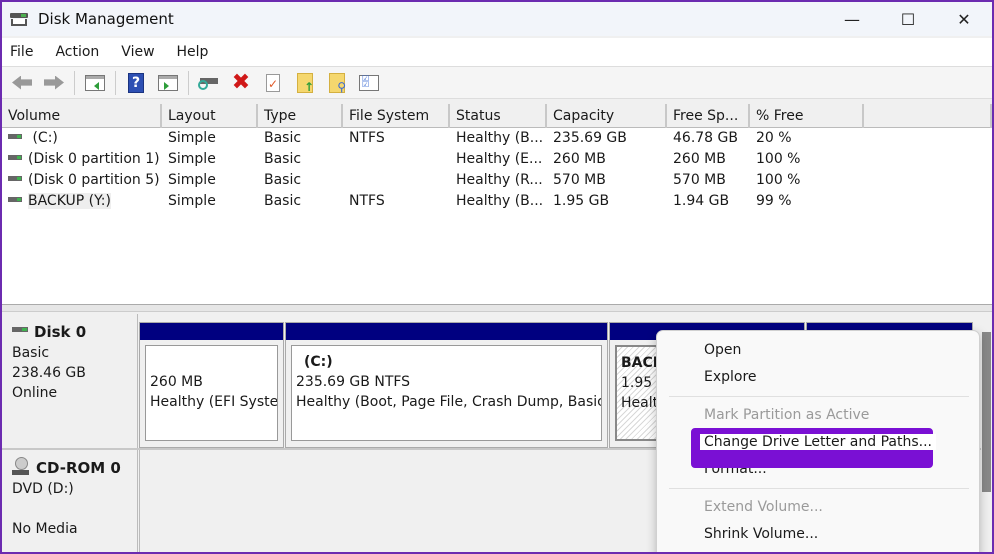  Describe the element at coordinates (774, 138) in the screenshot. I see `percent-free-cell: 20 %` at that location.